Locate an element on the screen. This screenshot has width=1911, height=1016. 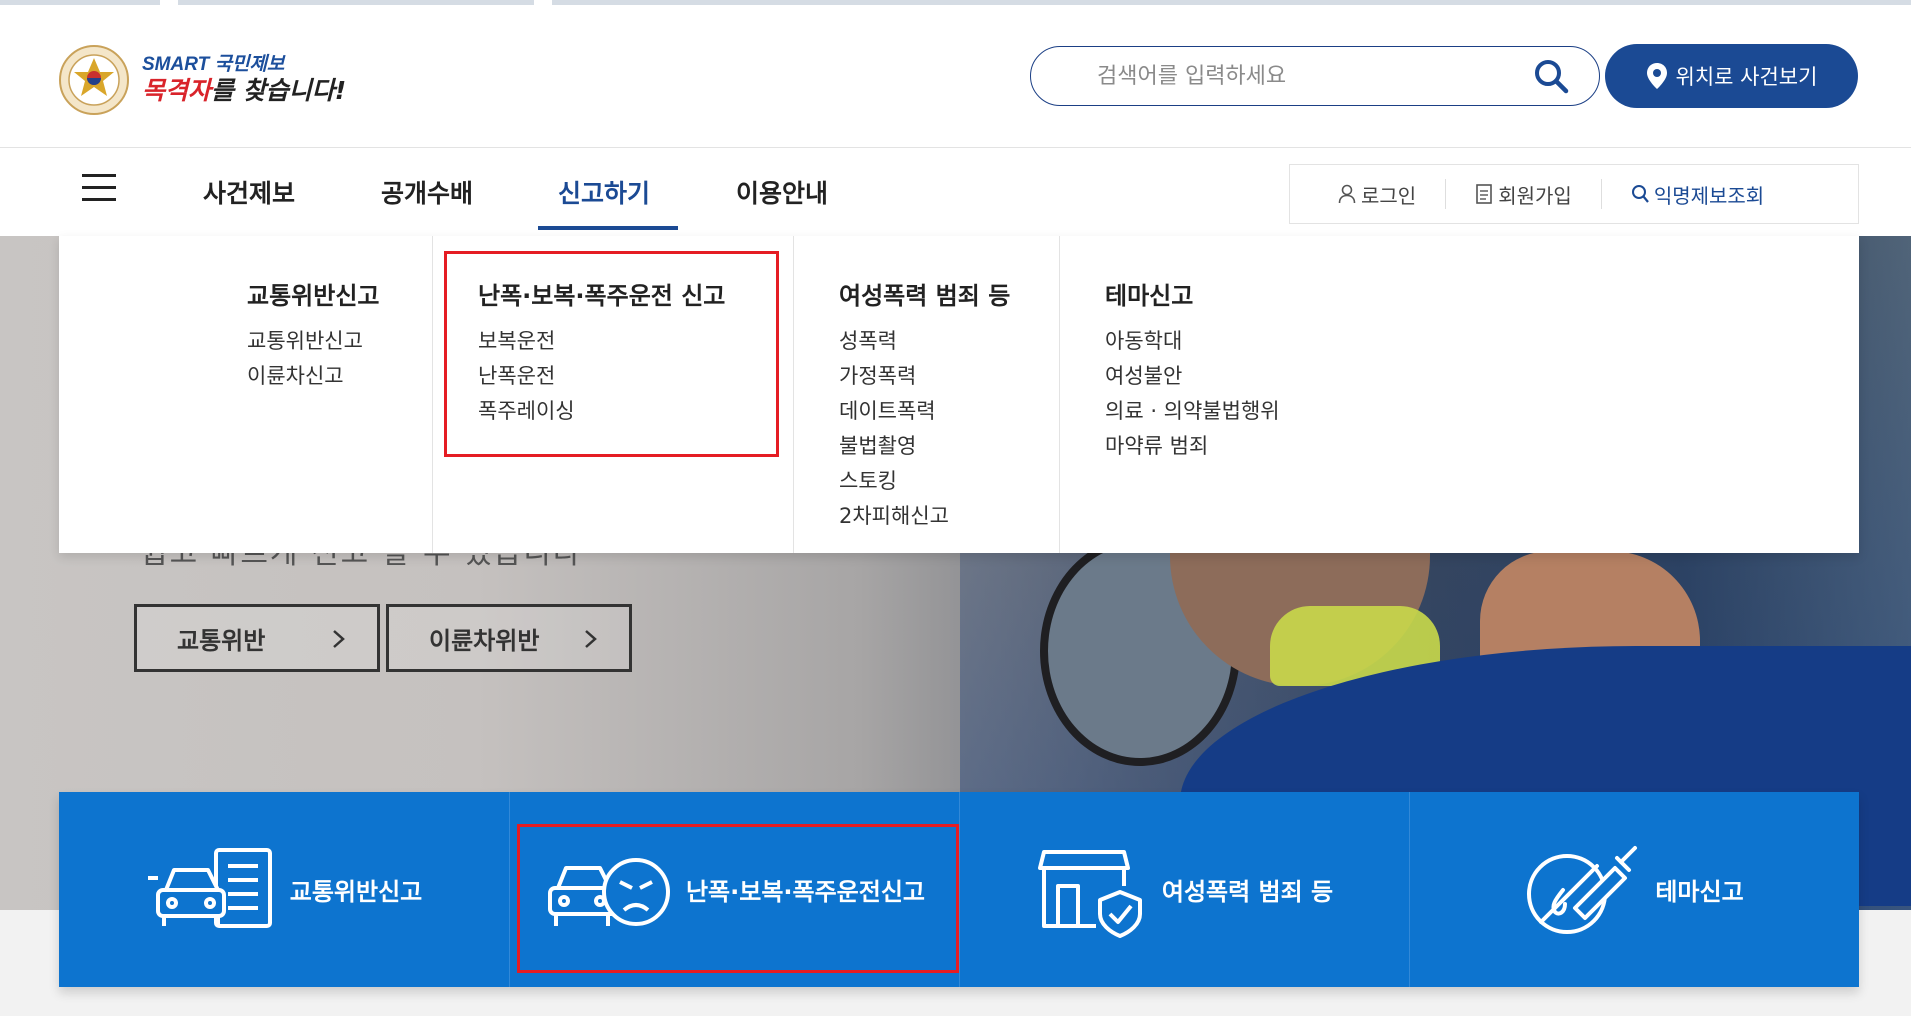
mega-menu-column-theme: 테마신고 아동학대 여성불안 의료 · 의약불법행위 마약류 범죄 is located at coordinates (1459, 394).